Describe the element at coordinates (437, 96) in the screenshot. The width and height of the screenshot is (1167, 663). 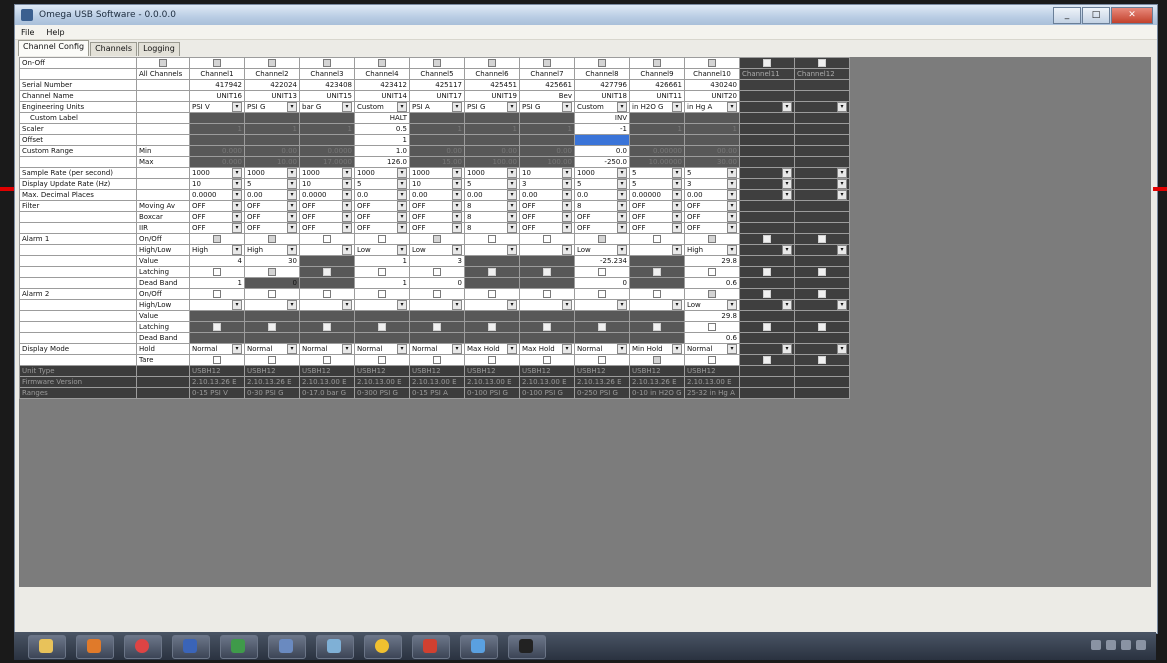
I see `channel-name-input: UNIT17` at that location.